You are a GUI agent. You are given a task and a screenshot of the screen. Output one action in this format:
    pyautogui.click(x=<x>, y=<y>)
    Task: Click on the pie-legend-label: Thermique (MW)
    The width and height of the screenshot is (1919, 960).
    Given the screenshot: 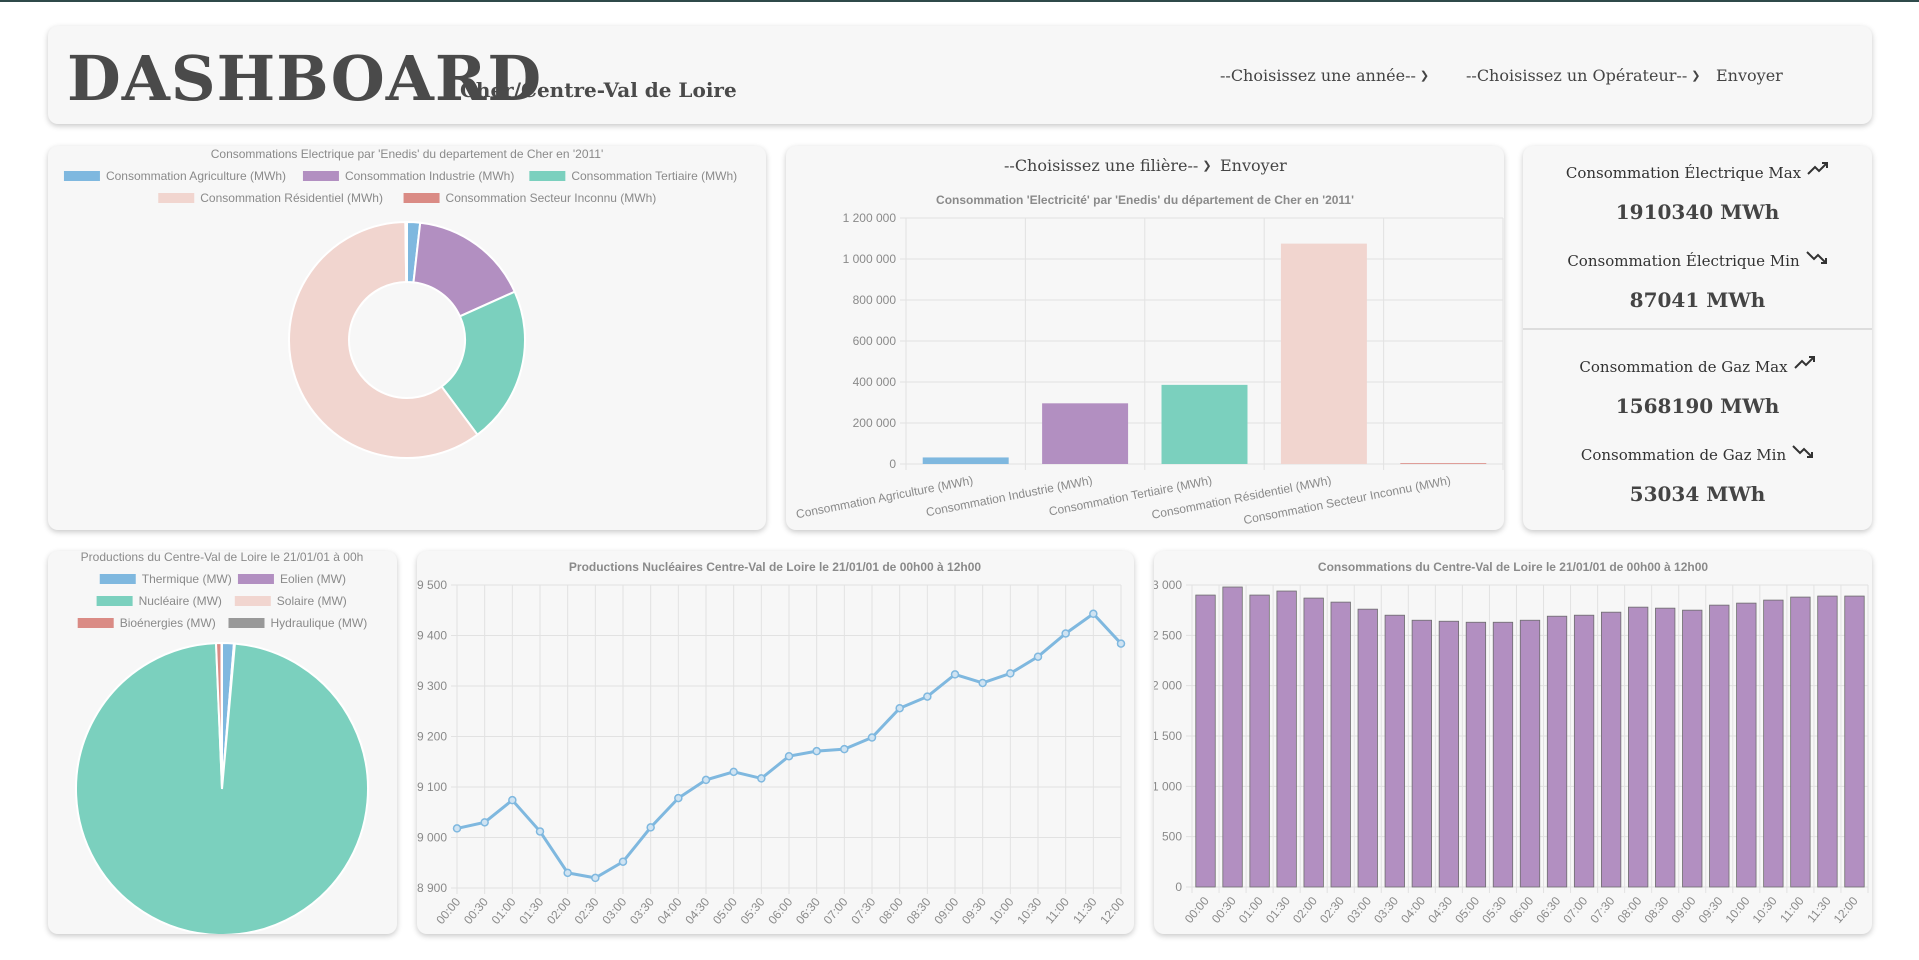 What is the action you would take?
    pyautogui.click(x=187, y=579)
    